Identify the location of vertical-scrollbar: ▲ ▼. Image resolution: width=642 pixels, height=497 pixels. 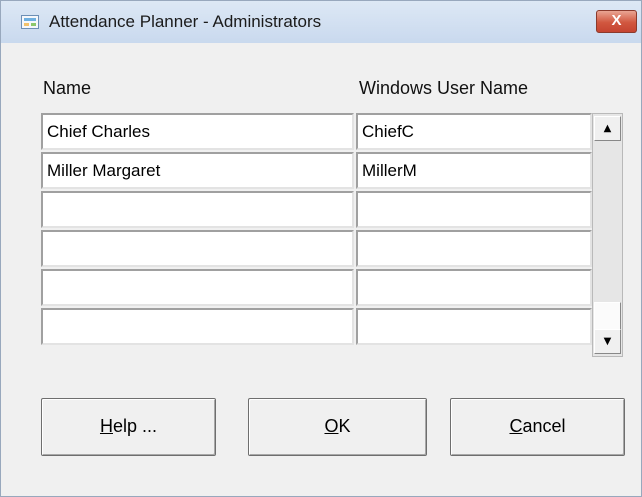
(607, 235).